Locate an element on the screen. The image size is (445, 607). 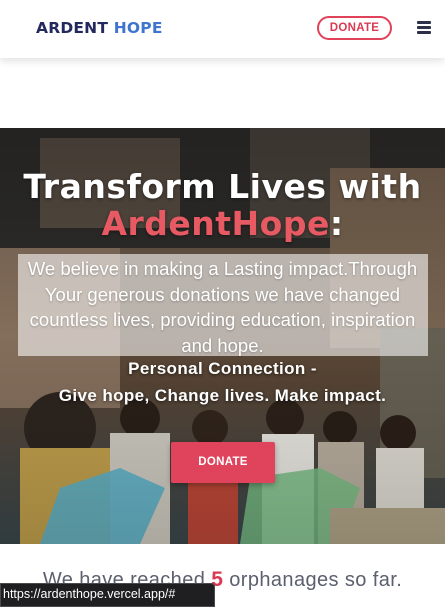
link-status-bar: https://ardenthope.vercel.app/# is located at coordinates (107, 595).